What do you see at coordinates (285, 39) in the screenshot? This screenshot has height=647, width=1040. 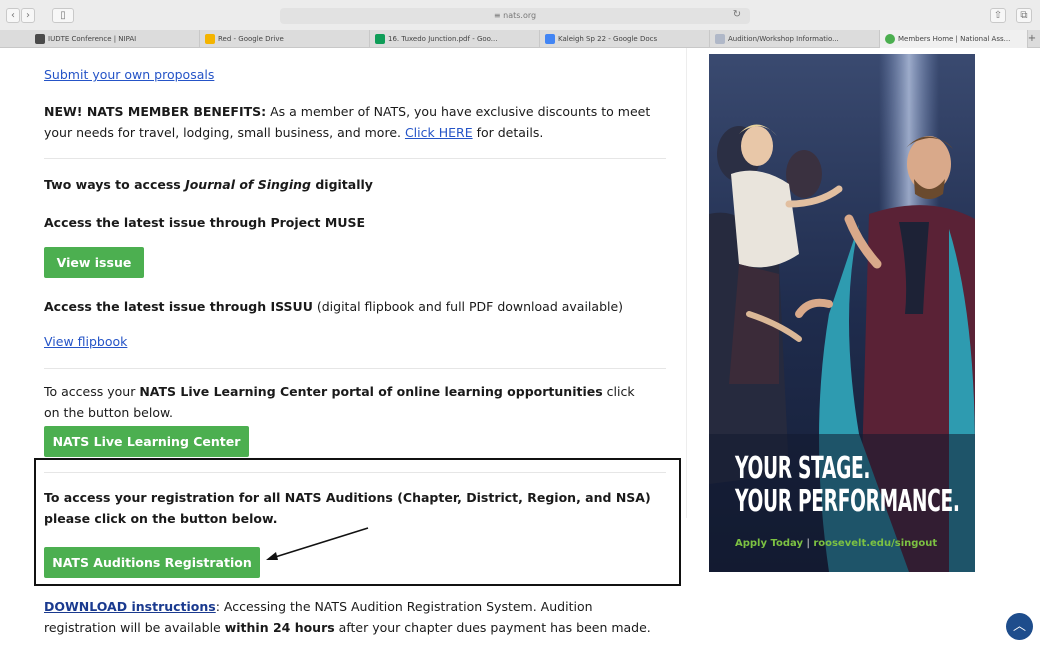 I see `tab-2: Red - Google Drive` at bounding box center [285, 39].